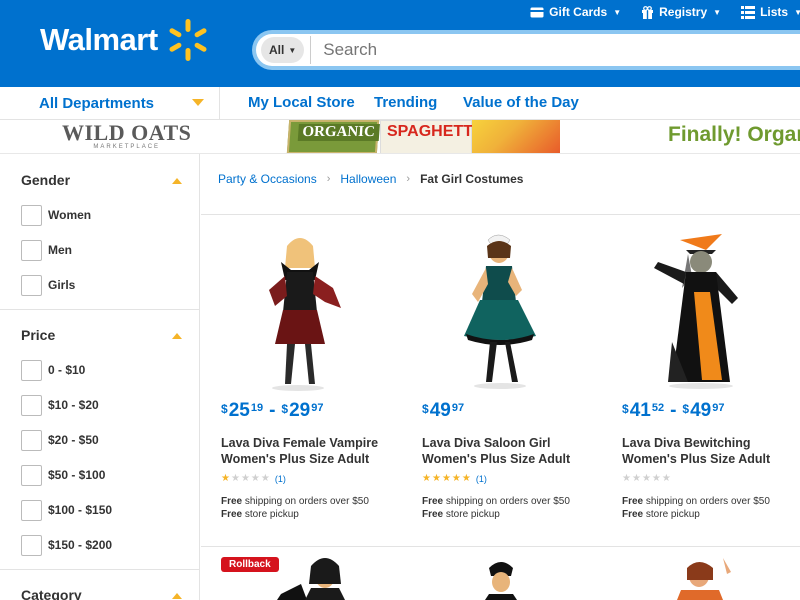  What do you see at coordinates (80, 545) in the screenshot?
I see `filter-option-label: $150 - $200` at bounding box center [80, 545].